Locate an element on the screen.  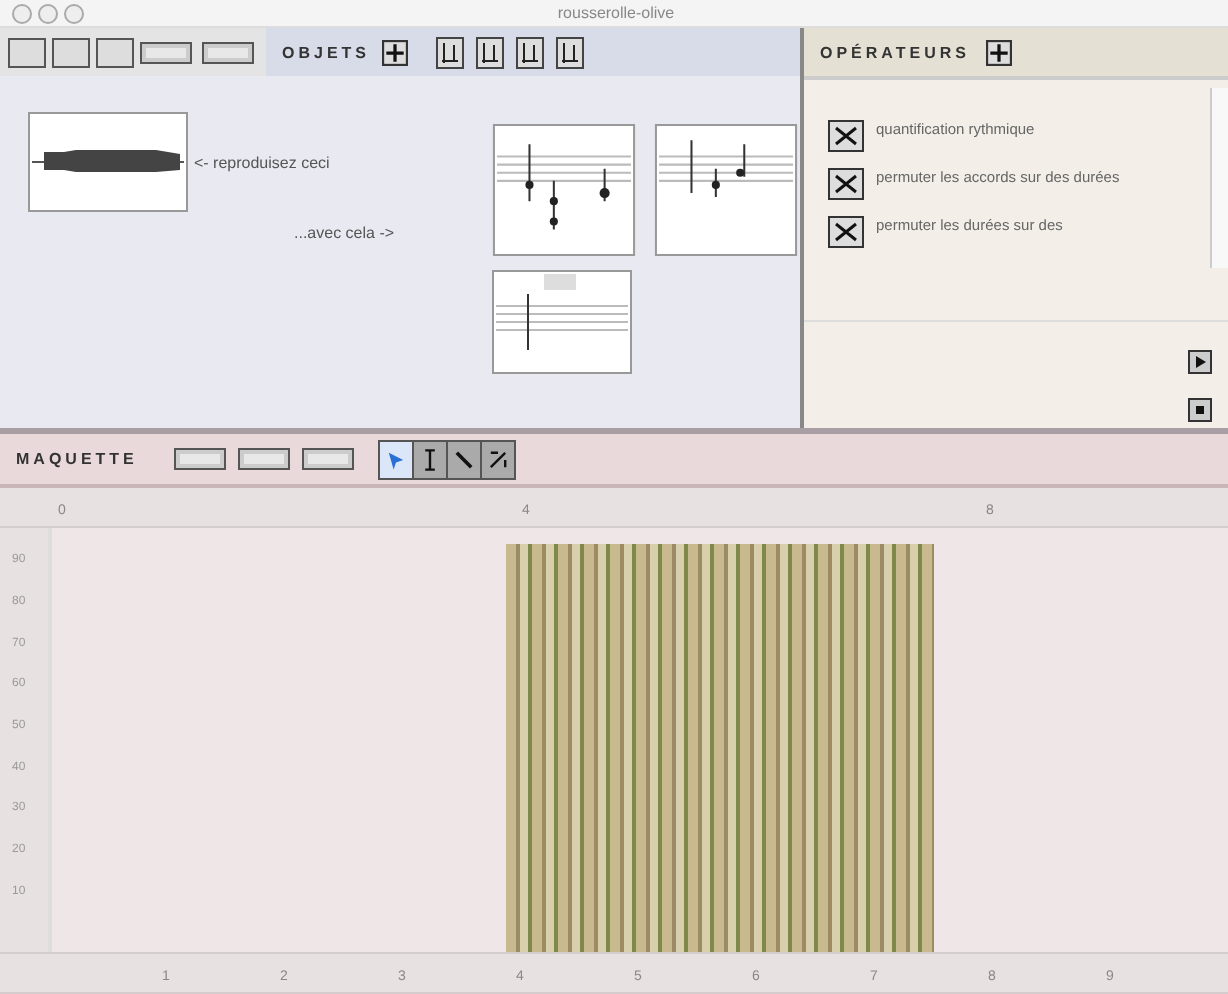
pointer-tool-button is located at coordinates (395, 459).